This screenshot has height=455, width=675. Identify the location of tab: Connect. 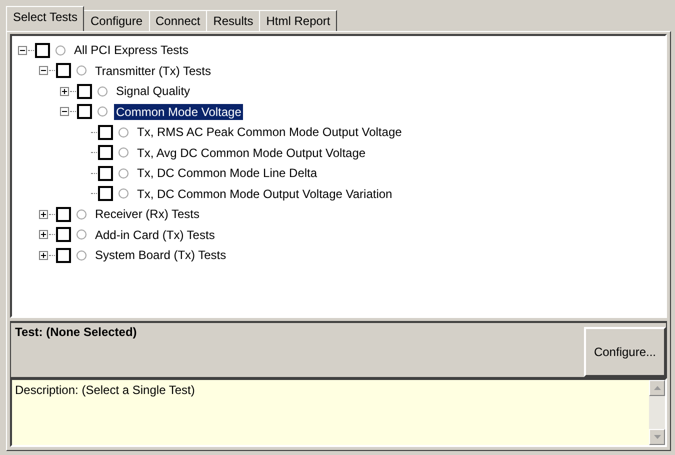
(178, 20).